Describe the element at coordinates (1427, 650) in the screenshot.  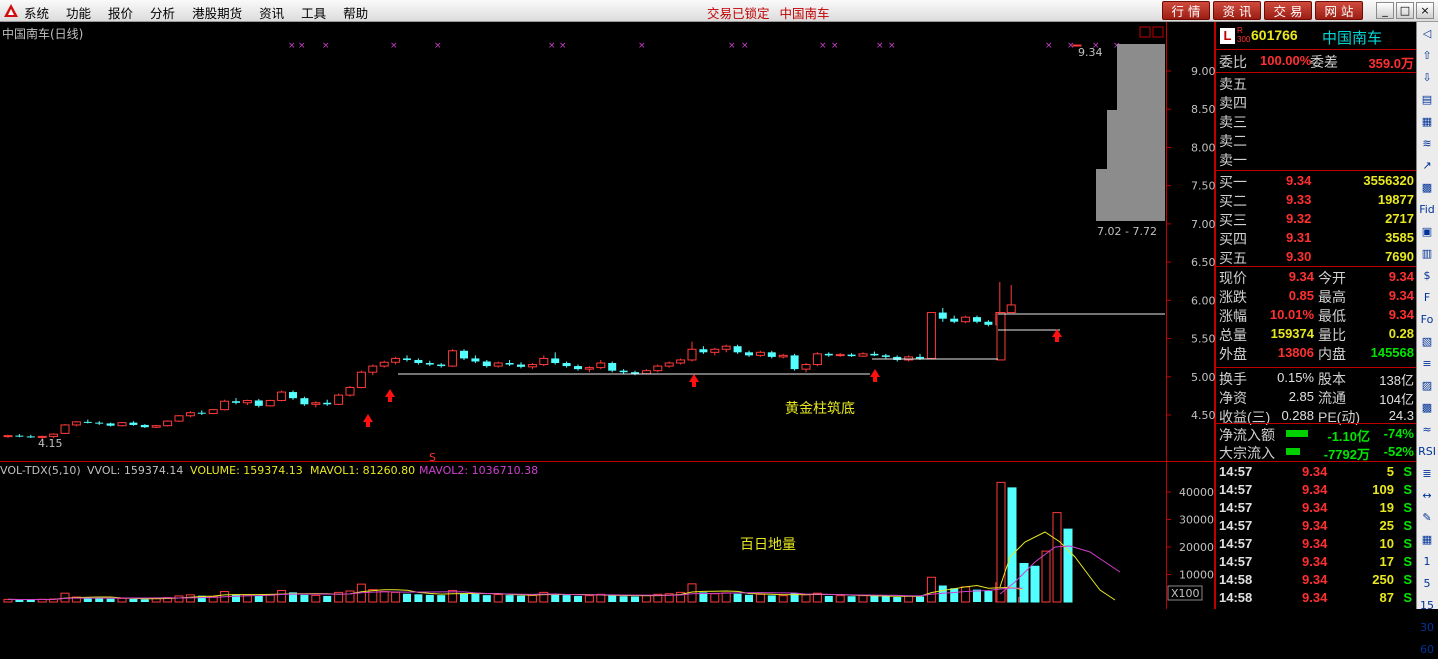
I see `toolbar-icon: 60` at that location.